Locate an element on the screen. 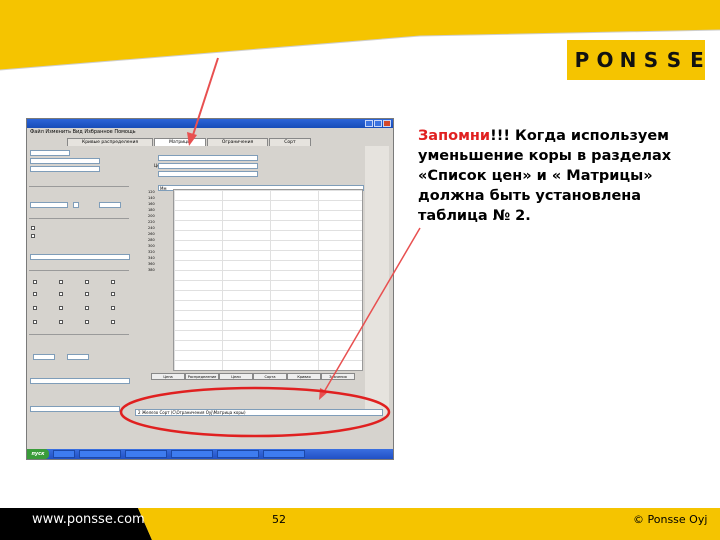 This screenshot has height=540, width=720. ponsse-logo: PONSSE is located at coordinates (636, 60).